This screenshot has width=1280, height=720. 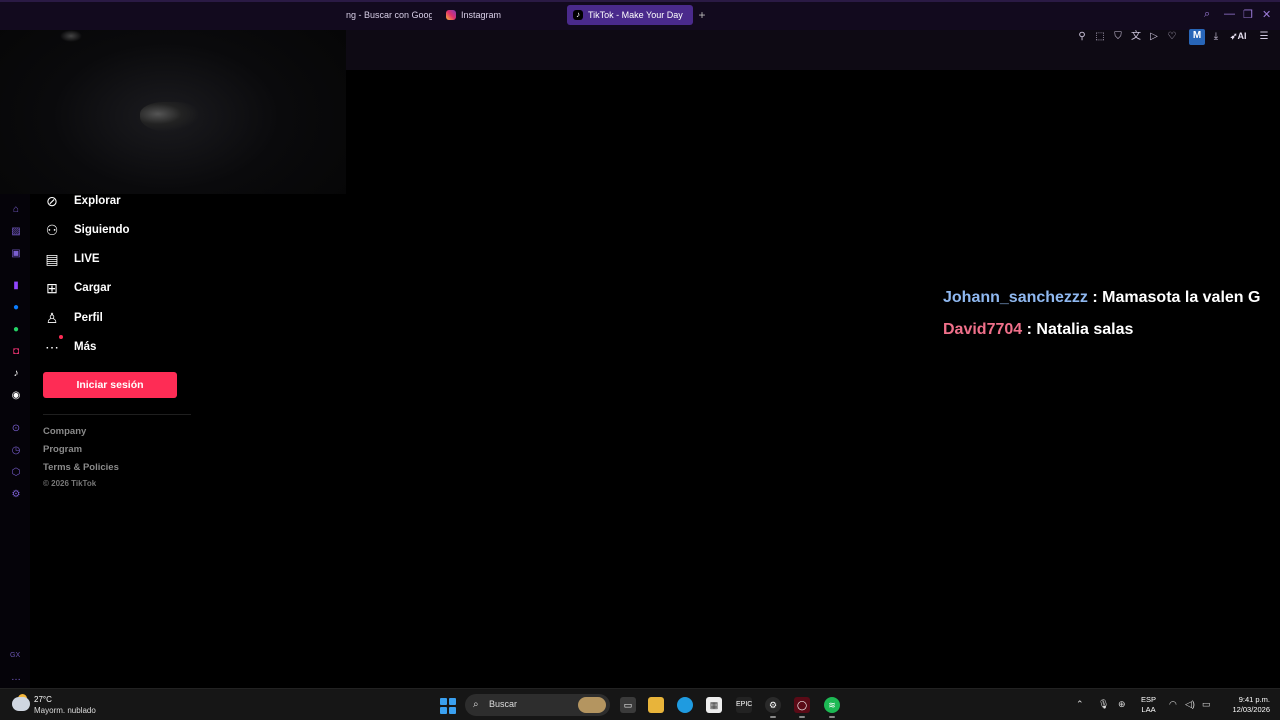 I want to click on nav-label: LIVE, so click(x=87, y=259).